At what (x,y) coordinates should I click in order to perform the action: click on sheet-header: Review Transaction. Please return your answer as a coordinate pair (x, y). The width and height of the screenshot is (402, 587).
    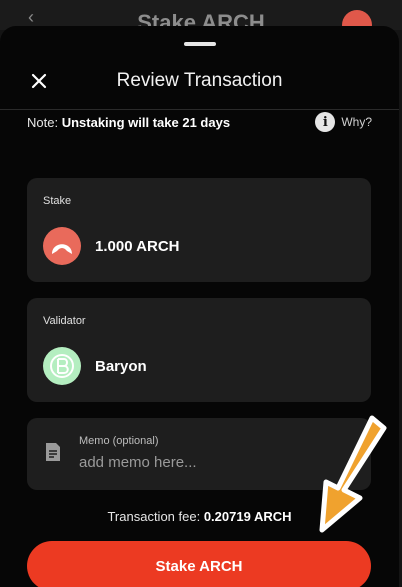
    Looking at the image, I should click on (199, 82).